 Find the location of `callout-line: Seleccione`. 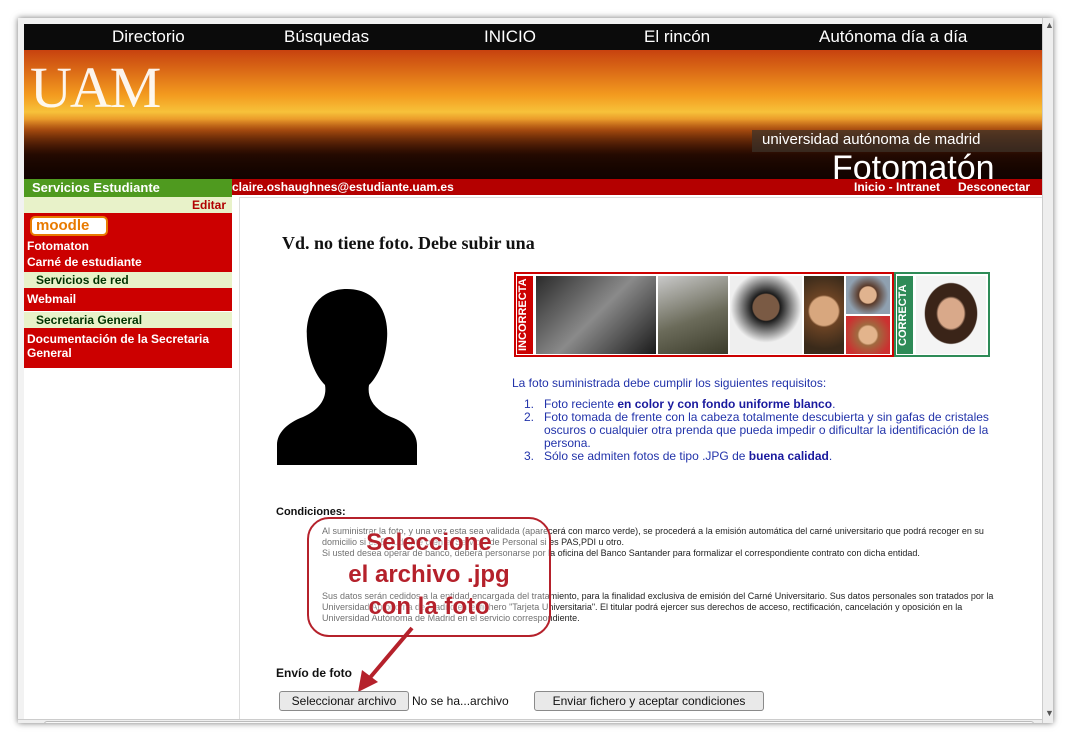

callout-line: Seleccione is located at coordinates (429, 542).